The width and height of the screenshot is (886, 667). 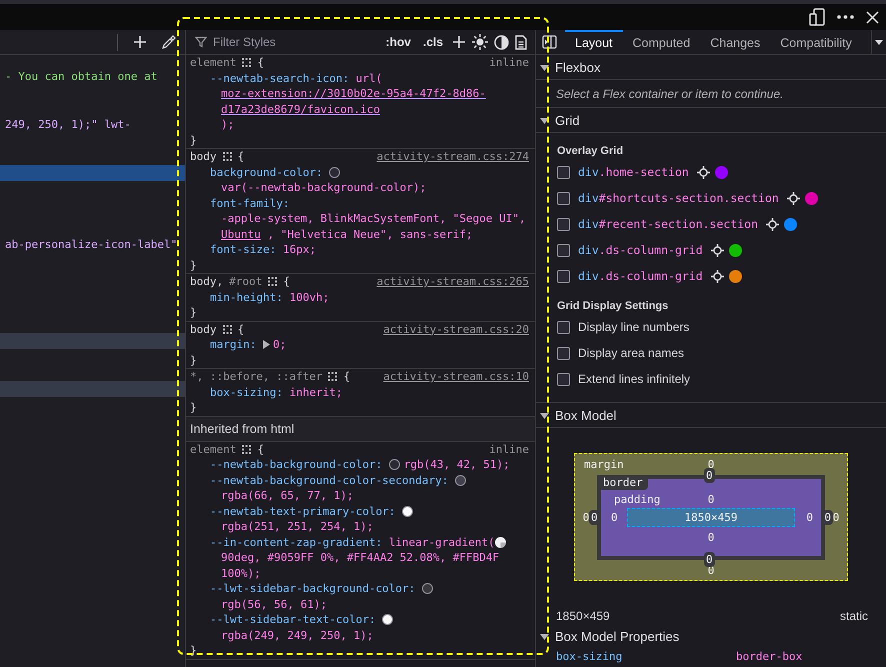 I want to click on selector: element, so click(x=213, y=449).